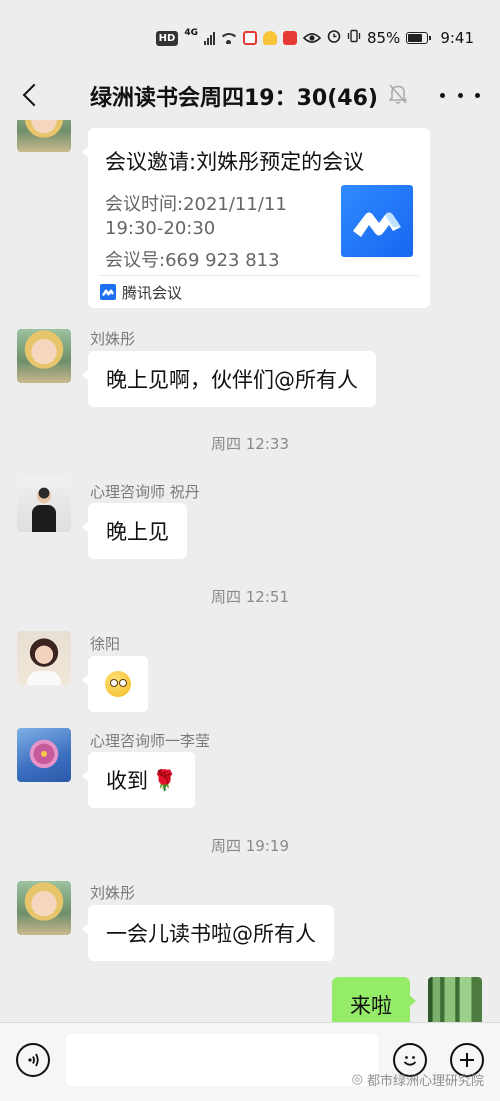 Image resolution: width=500 pixels, height=1101 pixels. Describe the element at coordinates (425, 1081) in the screenshot. I see `watermark-text: 都市绿洲心理研究院` at that location.